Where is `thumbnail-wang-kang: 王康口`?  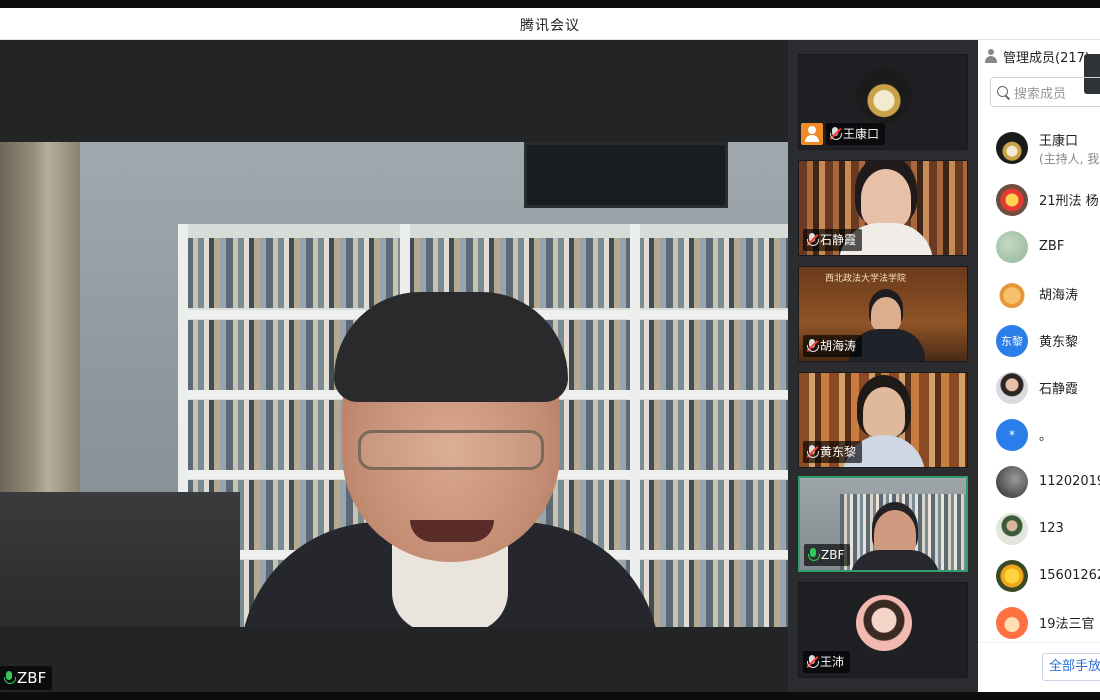
thumbnail-wang-kang: 王康口 is located at coordinates (883, 102).